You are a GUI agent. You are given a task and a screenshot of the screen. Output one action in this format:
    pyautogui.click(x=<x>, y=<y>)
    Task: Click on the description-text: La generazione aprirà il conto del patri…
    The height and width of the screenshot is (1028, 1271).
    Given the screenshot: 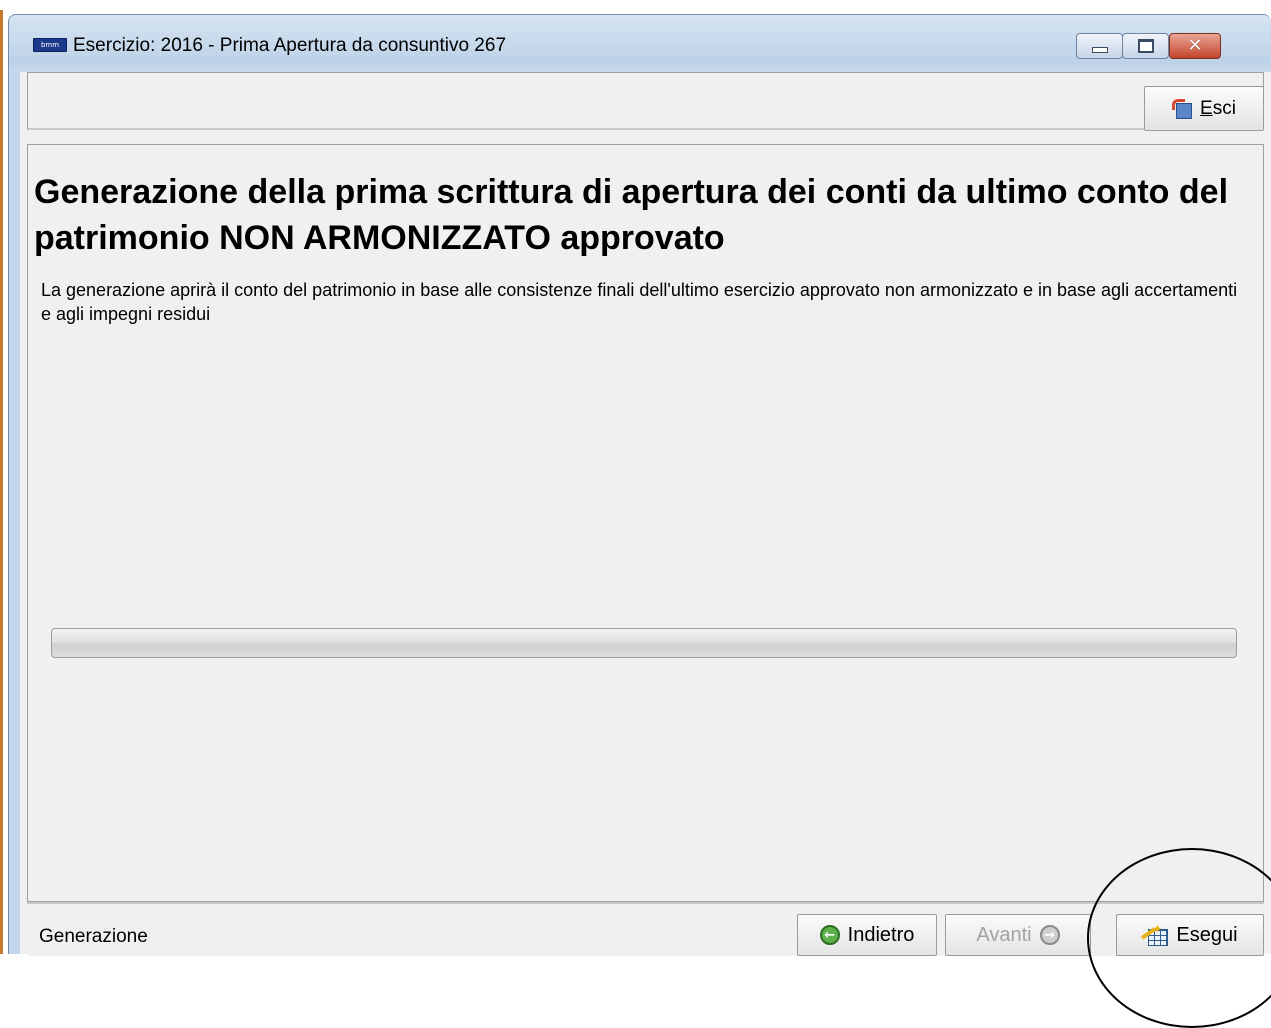 What is the action you would take?
    pyautogui.click(x=639, y=302)
    